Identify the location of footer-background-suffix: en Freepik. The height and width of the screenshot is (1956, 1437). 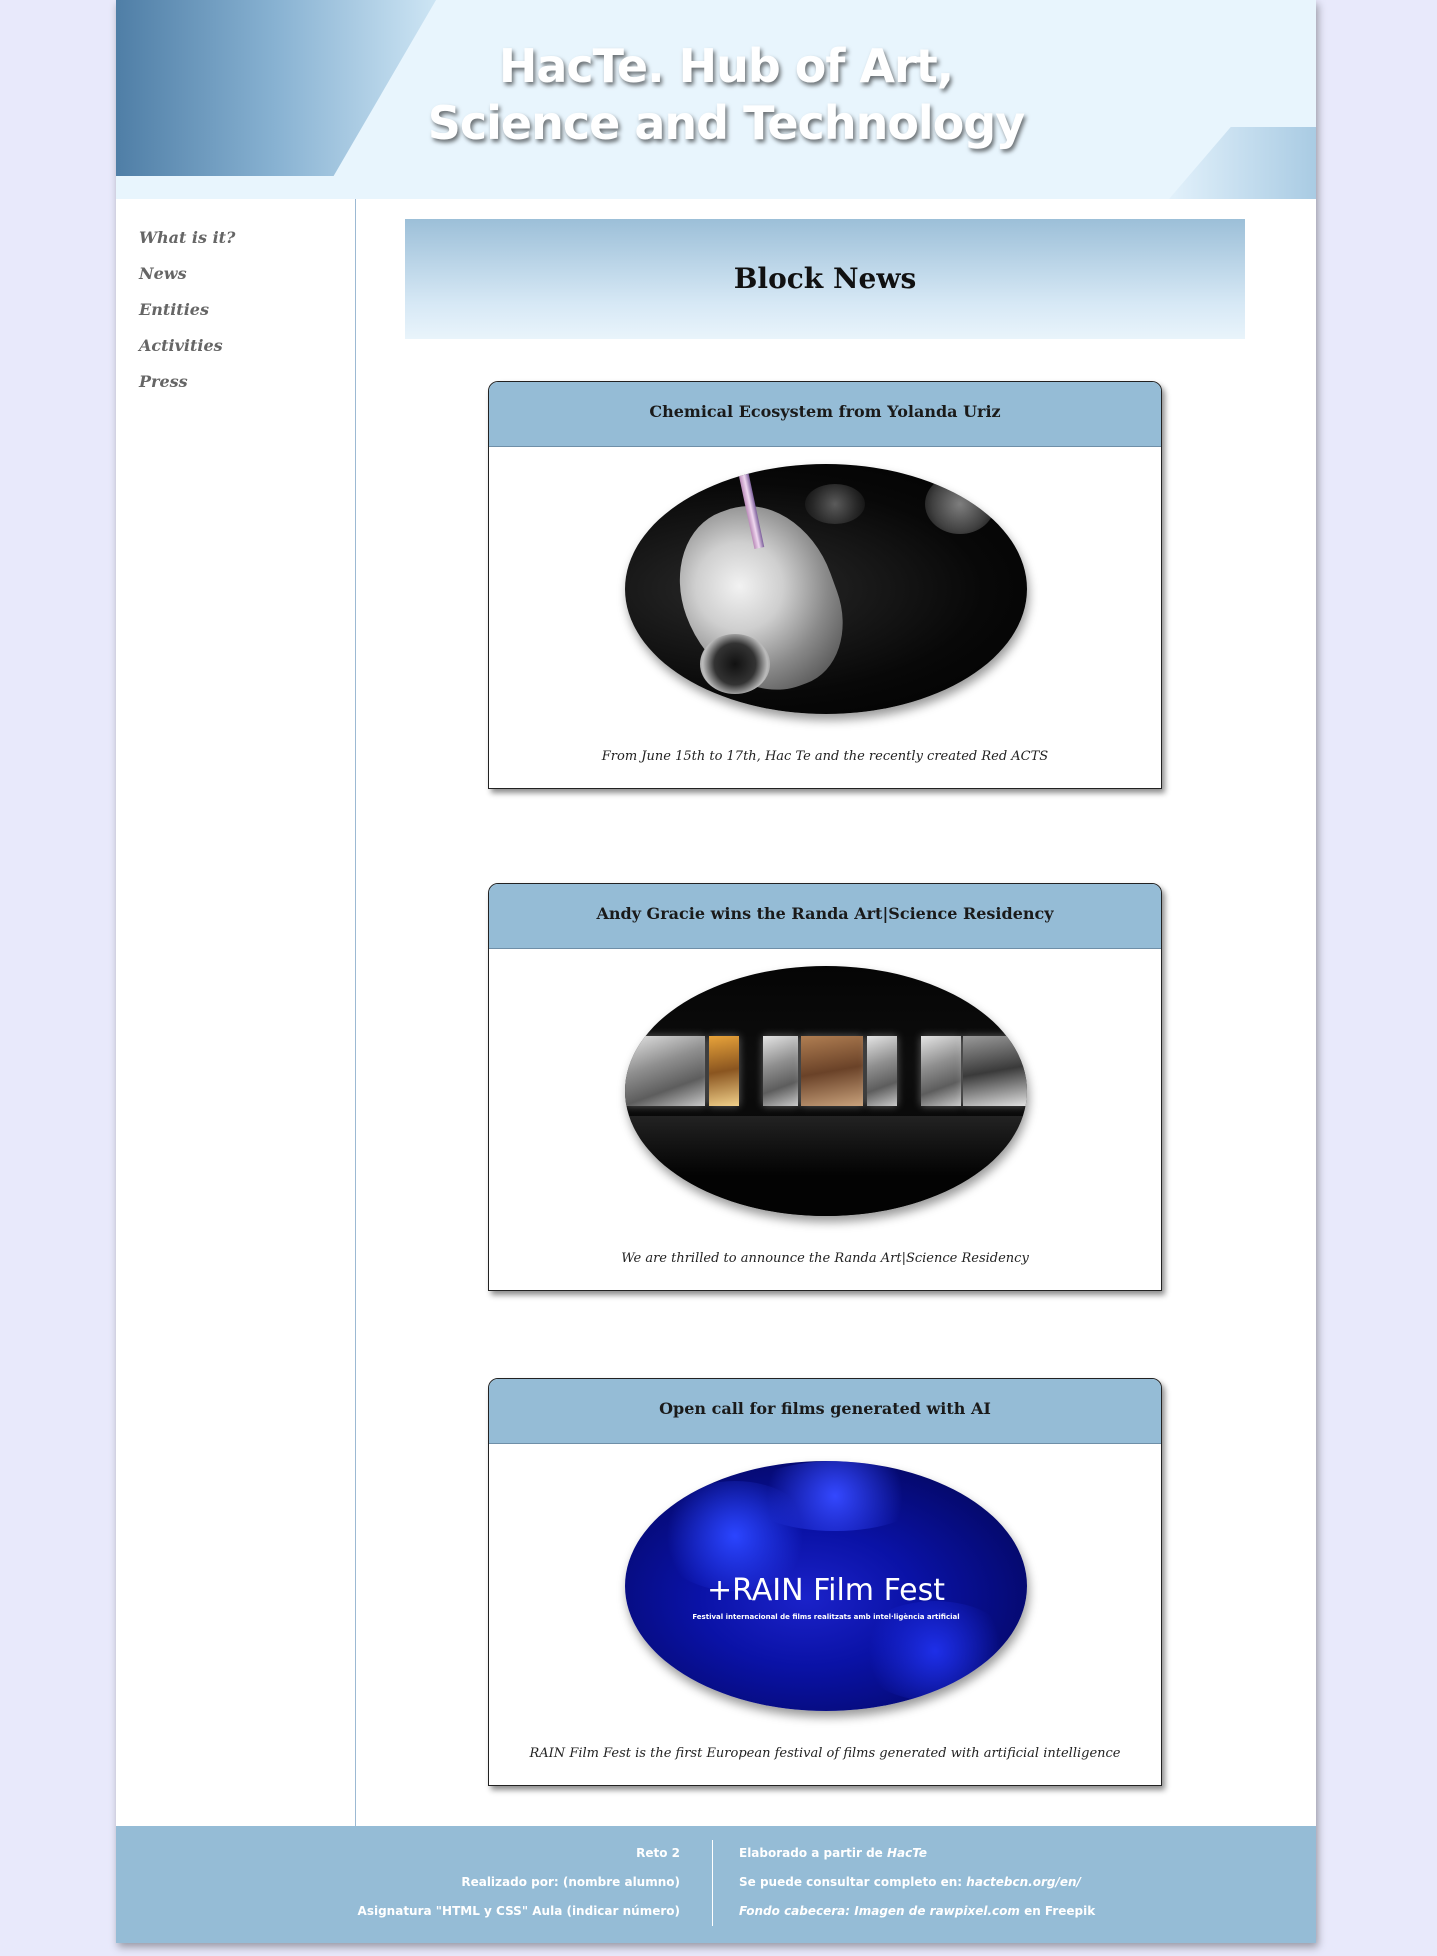
(1057, 1911).